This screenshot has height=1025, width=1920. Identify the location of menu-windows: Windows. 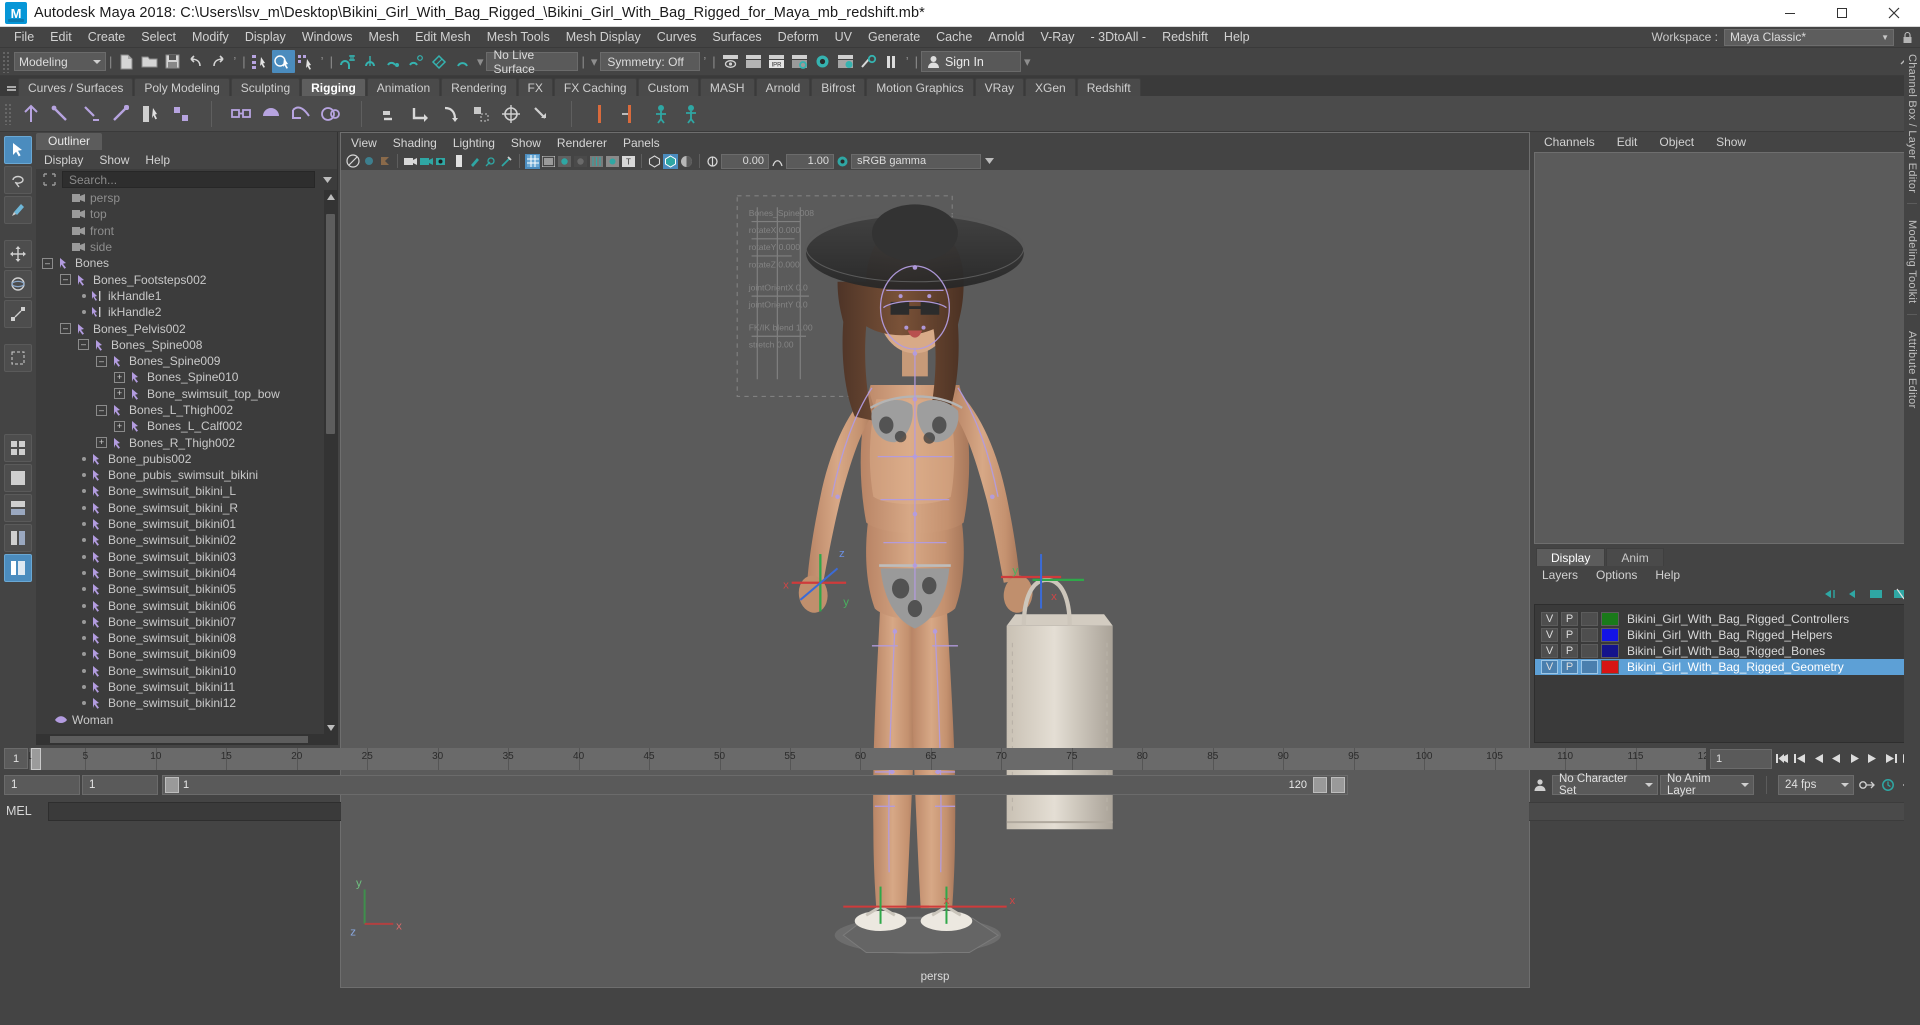
(327, 37).